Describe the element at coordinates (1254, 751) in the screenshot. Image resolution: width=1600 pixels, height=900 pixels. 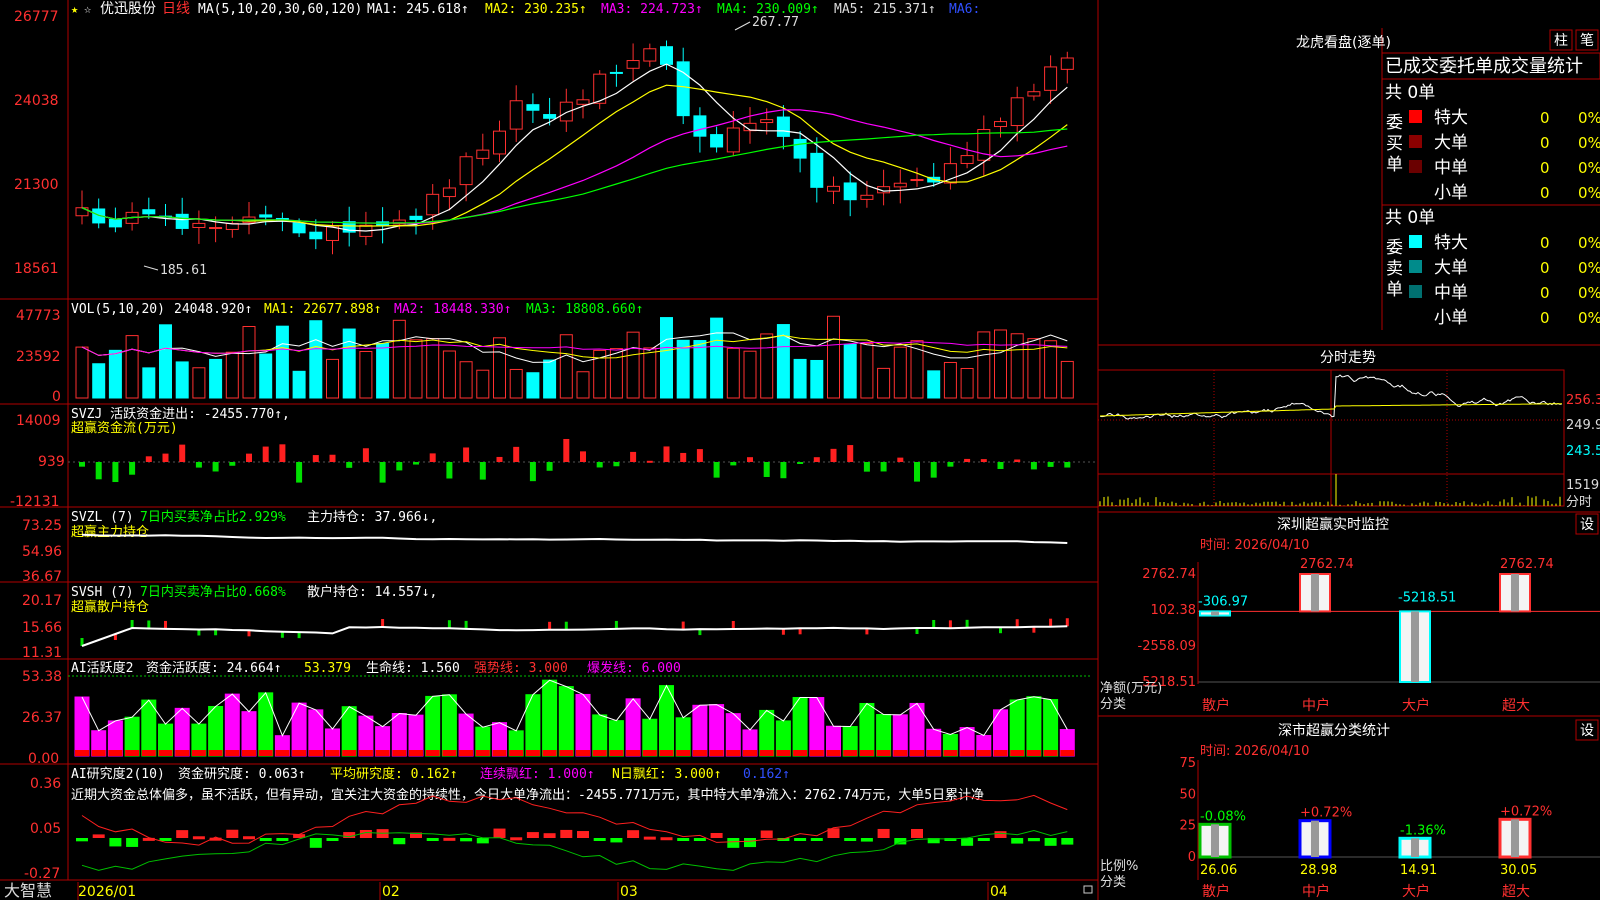
I see `classify-time: 时间: 2026/04/10` at that location.